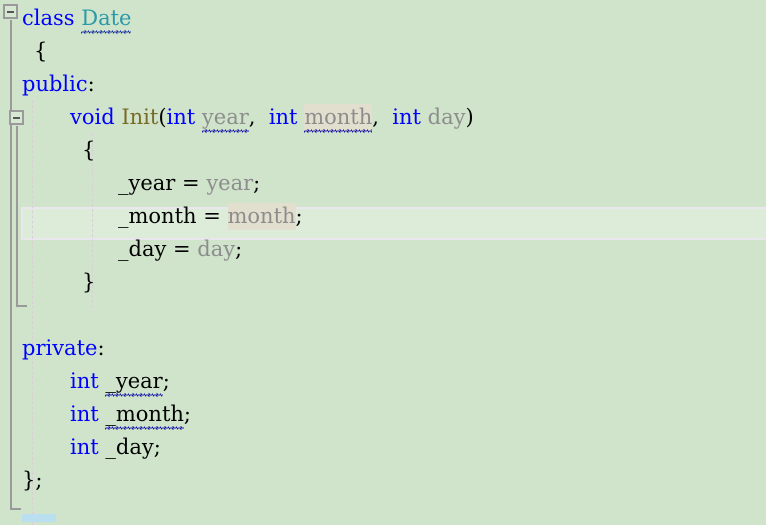 The height and width of the screenshot is (525, 766). I want to click on fold-elbow-method-end, so click(21, 306).